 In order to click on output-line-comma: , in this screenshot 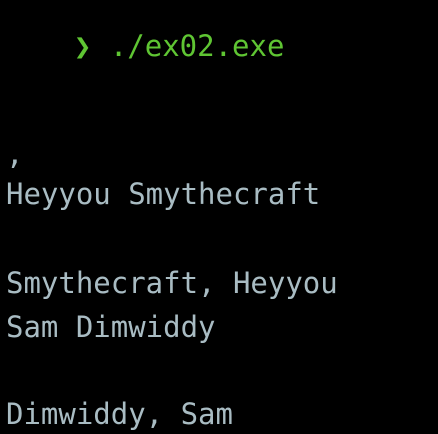, I will do `click(15, 154)`.